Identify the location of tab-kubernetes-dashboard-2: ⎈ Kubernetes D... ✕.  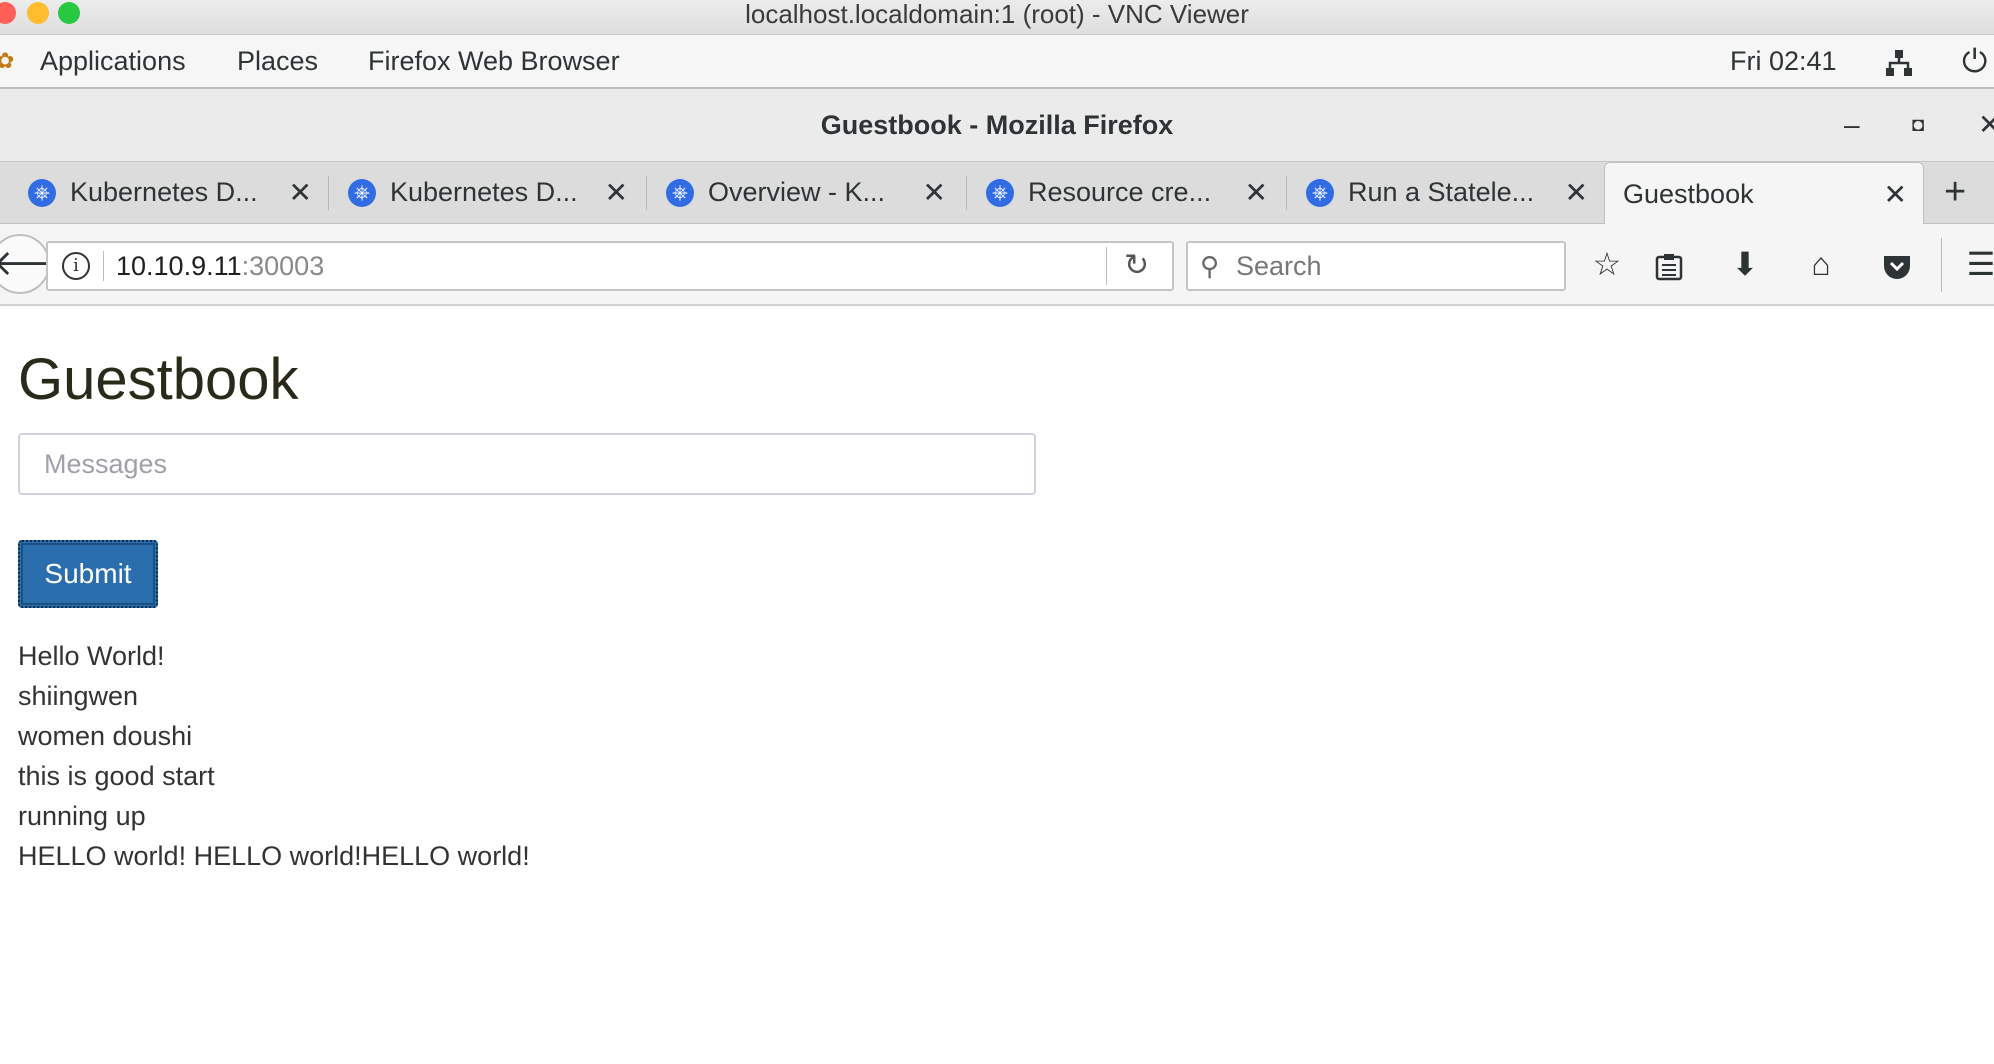
(488, 192).